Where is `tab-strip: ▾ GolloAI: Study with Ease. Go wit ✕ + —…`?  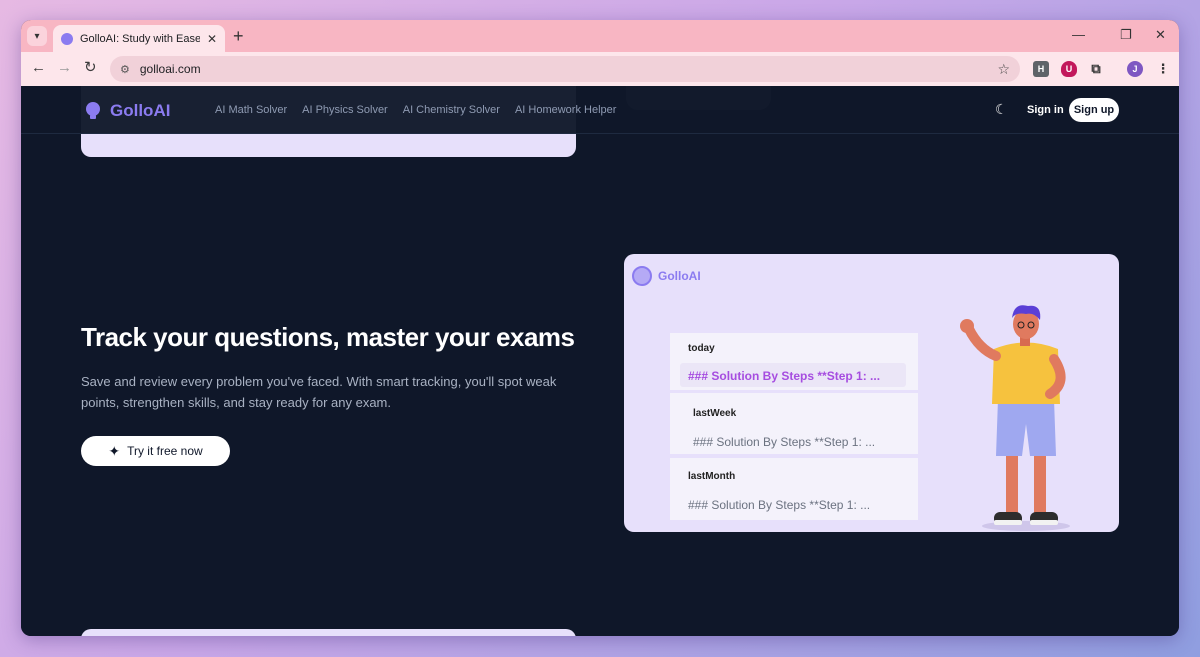
tab-strip: ▾ GolloAI: Study with Ease. Go wit ✕ + —… is located at coordinates (600, 36).